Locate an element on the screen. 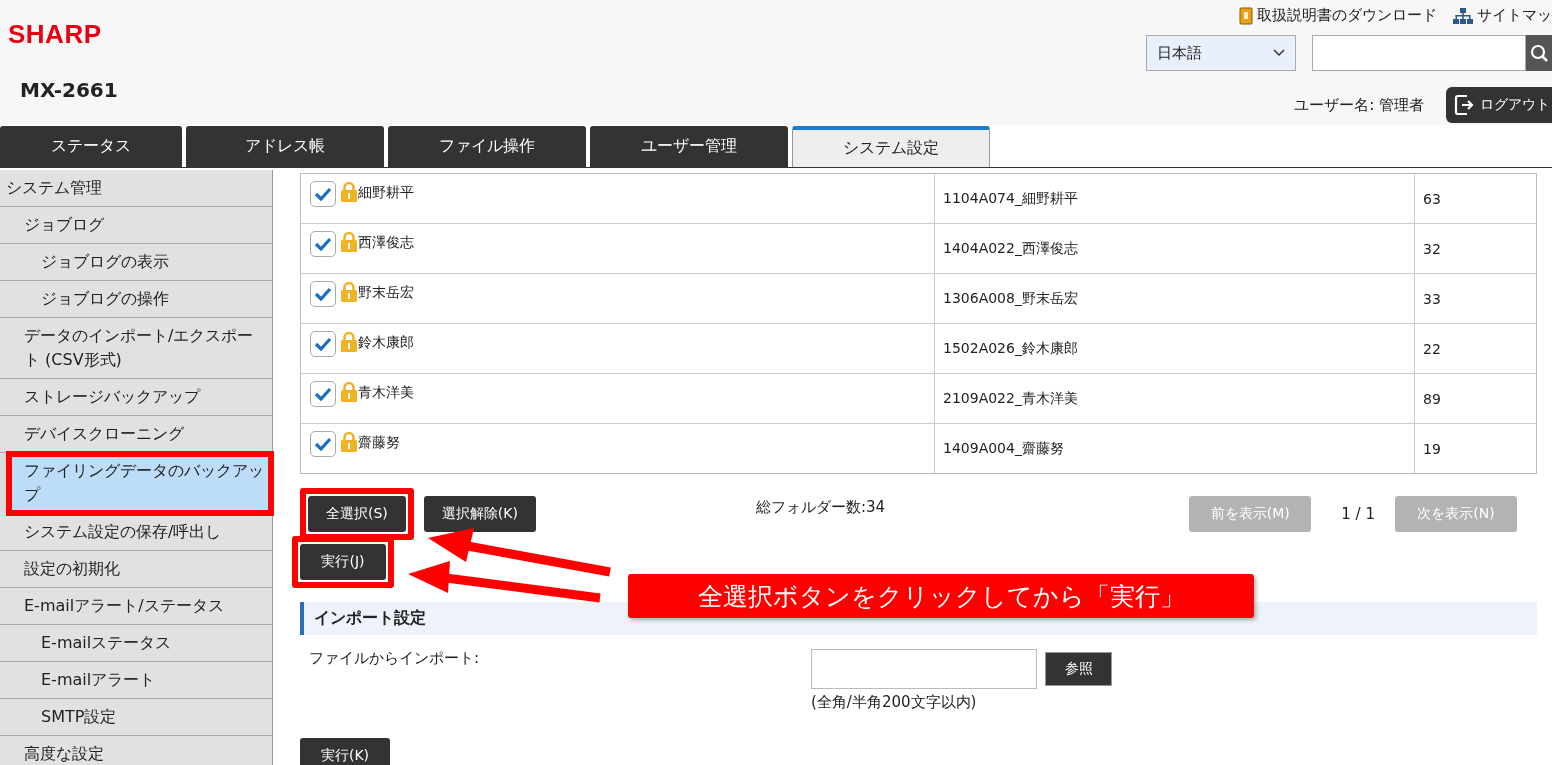 Image resolution: width=1552 pixels, height=765 pixels. field-label: ファイルからインポート: is located at coordinates (394, 659).